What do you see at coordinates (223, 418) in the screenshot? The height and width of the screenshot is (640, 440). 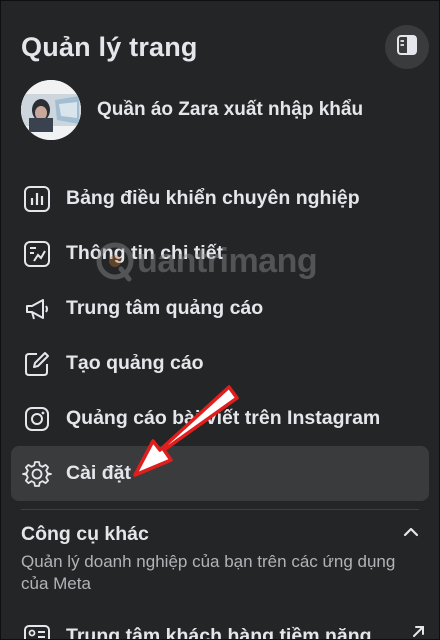 I see `menu-label: Quảng cáo bài viết trên Instagram` at bounding box center [223, 418].